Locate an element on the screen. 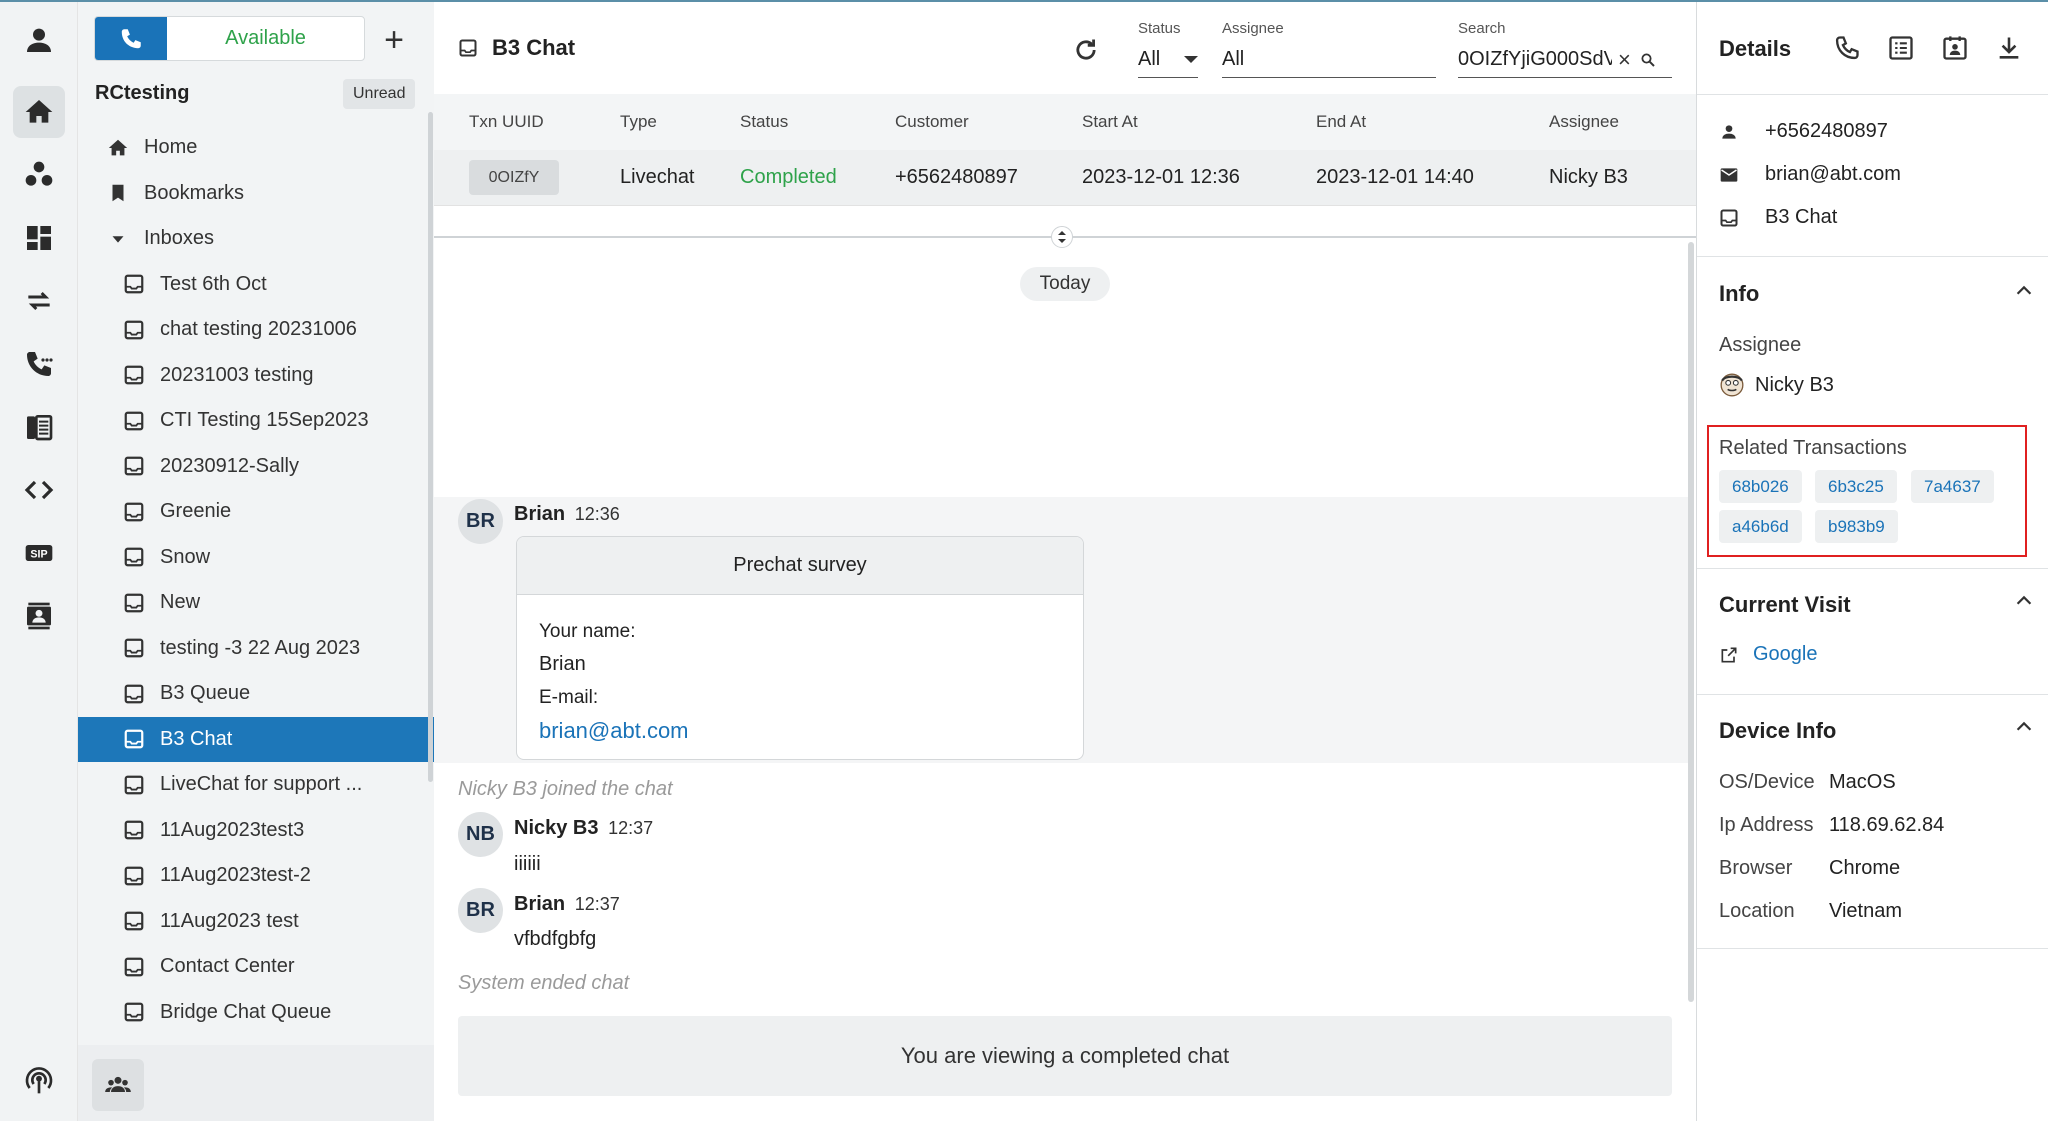 The image size is (2048, 1121). related-transaction-chip: 68b026 is located at coordinates (1760, 486).